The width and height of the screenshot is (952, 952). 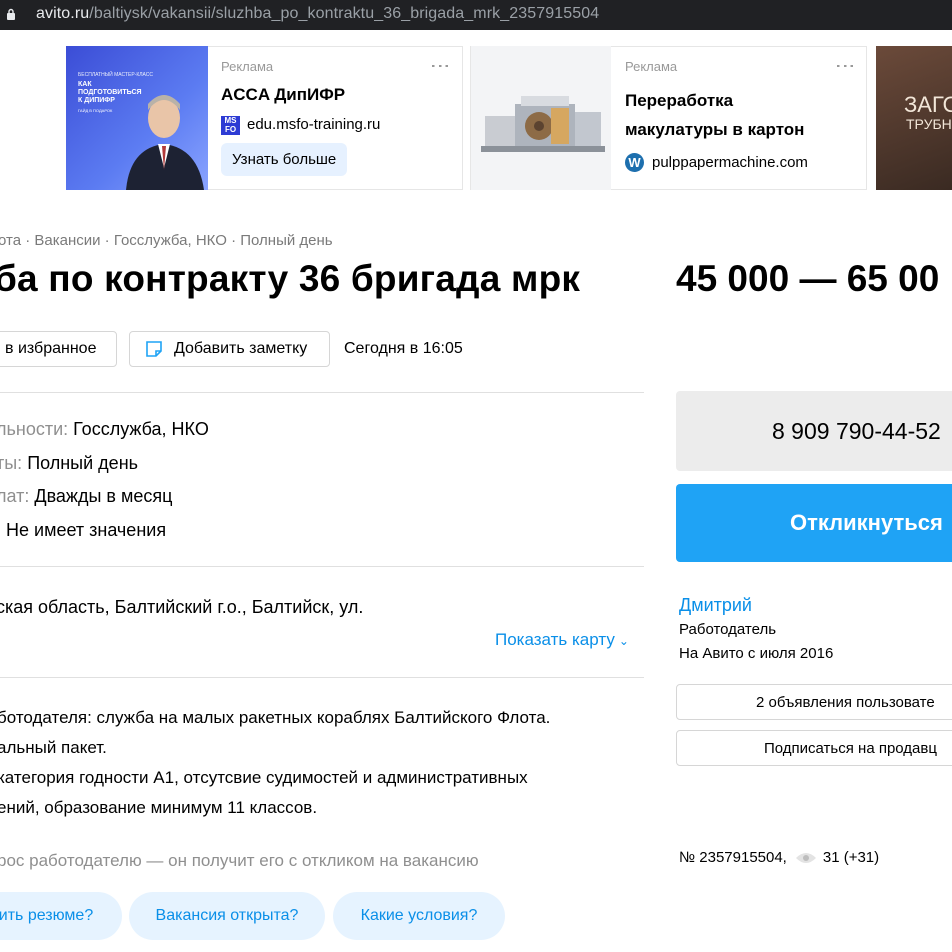 I want to click on note-icon, so click(x=154, y=349).